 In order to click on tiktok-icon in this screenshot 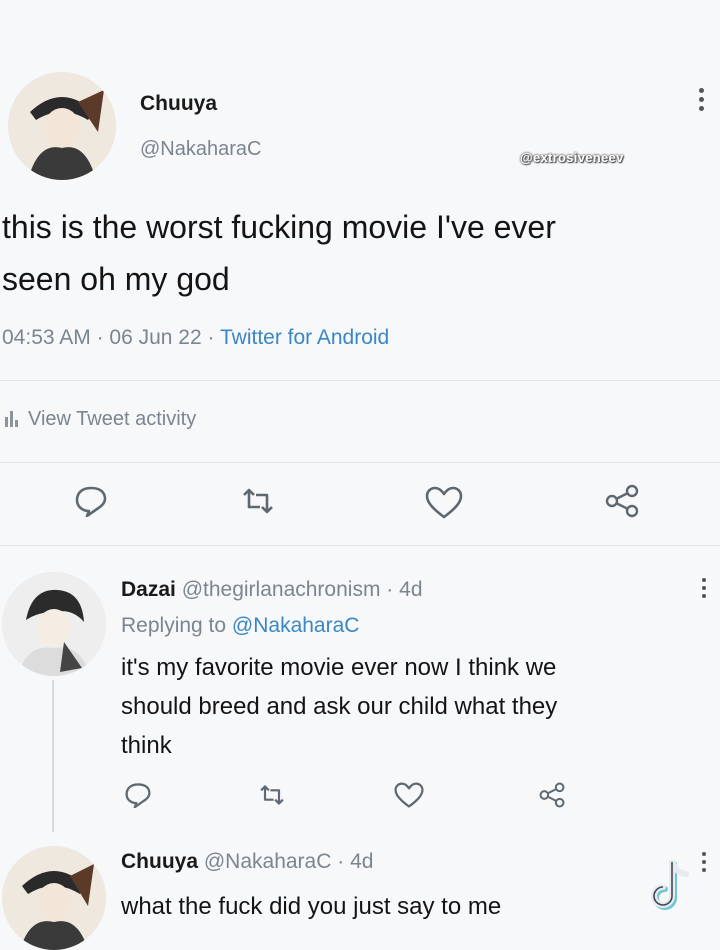, I will do `click(673, 888)`.